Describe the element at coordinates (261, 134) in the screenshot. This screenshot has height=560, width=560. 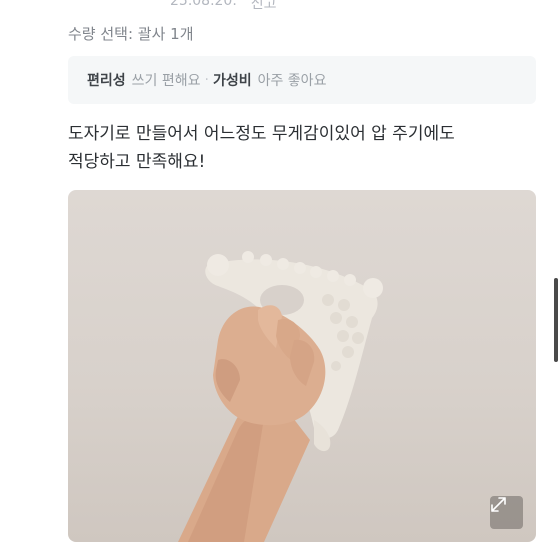
I see `review-body-line: 도자기로 만들어서 어느정도 무게감이있어 압 주기에도` at that location.